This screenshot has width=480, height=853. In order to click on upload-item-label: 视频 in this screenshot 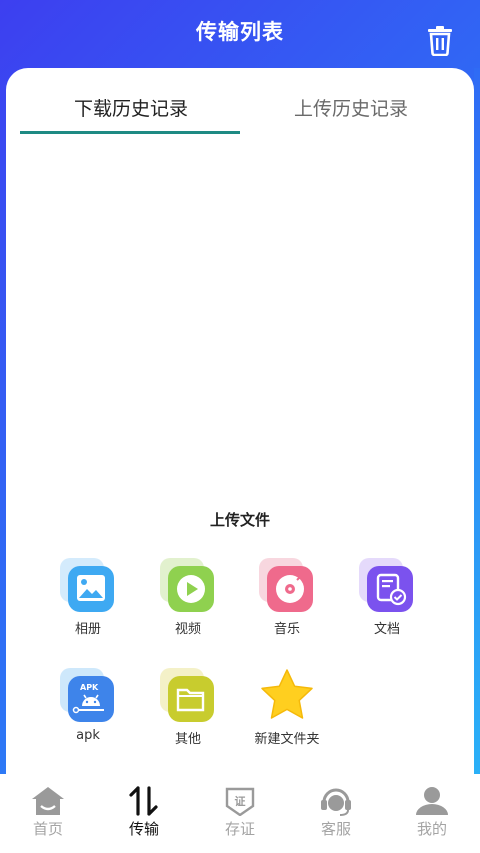, I will do `click(187, 629)`.